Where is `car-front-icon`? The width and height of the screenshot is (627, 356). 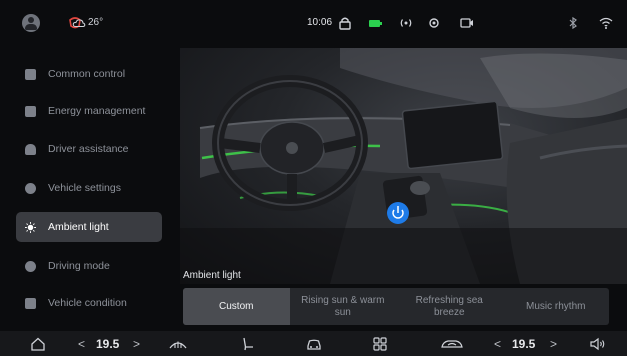
car-front-icon is located at coordinates (30, 149).